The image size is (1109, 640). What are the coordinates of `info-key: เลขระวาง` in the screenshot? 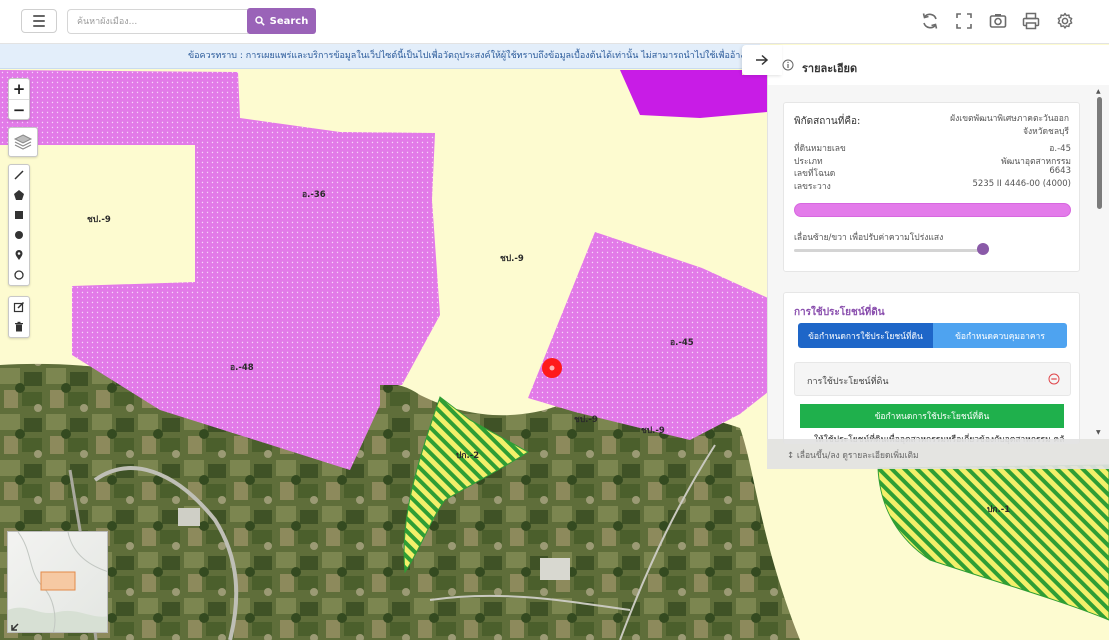 It's located at (812, 187).